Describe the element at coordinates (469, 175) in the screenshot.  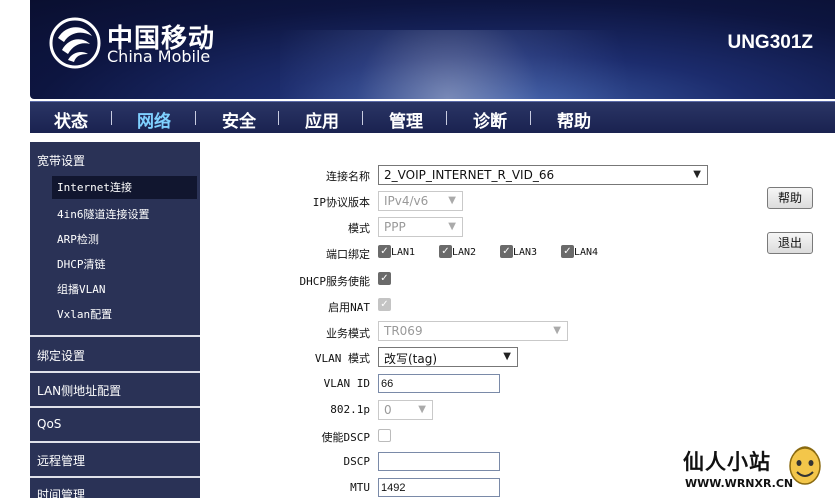
I see `conn-name-value: 2_VOIP_INTERNET_R_VID_66` at that location.